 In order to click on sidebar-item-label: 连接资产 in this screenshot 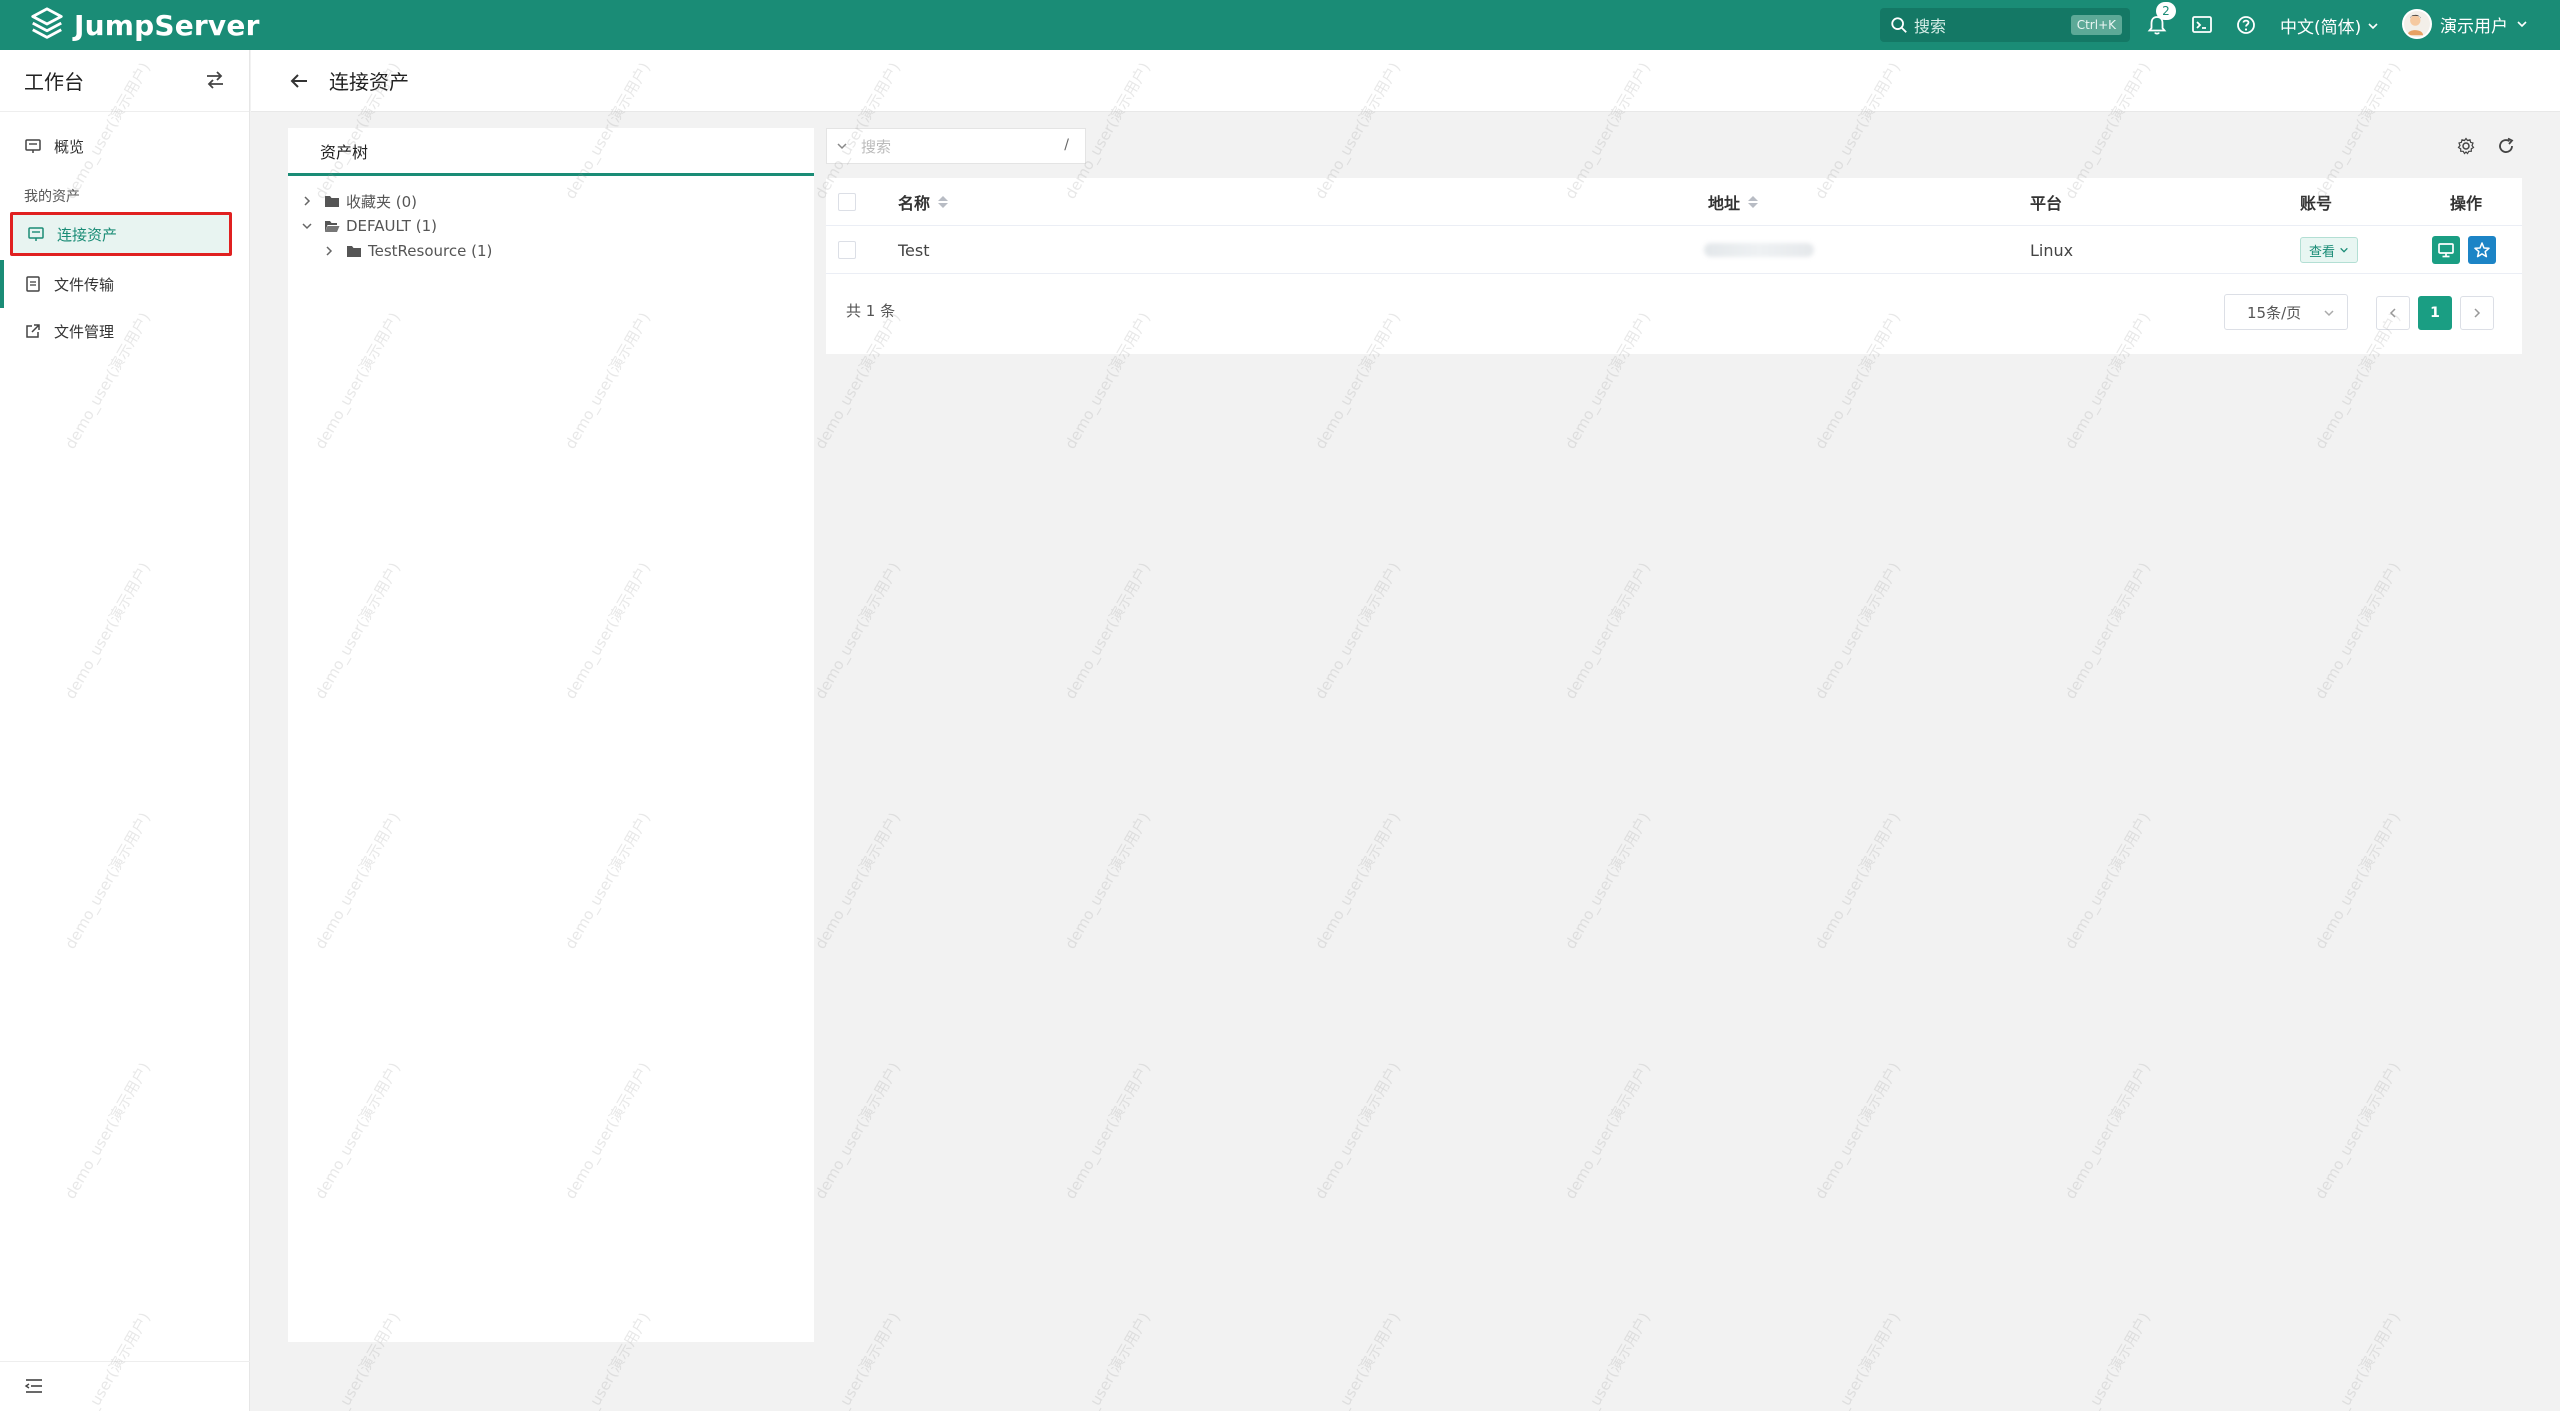, I will do `click(87, 234)`.